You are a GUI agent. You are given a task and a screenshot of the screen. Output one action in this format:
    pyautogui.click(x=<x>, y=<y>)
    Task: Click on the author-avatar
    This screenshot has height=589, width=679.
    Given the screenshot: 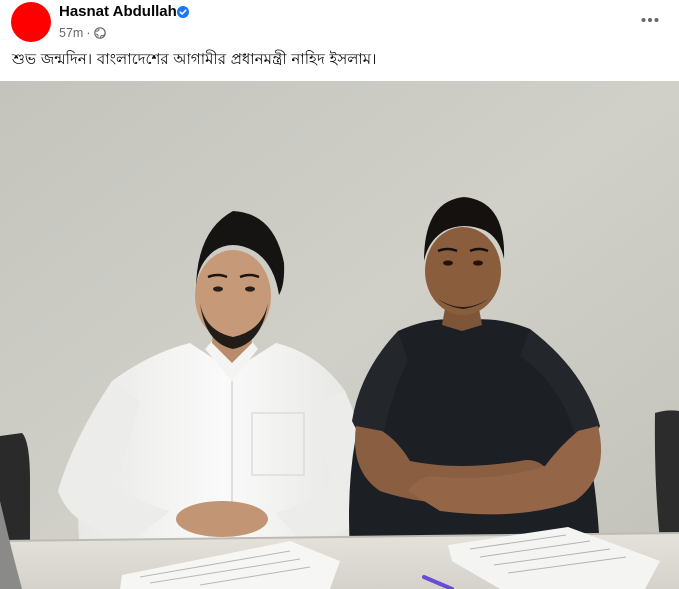 What is the action you would take?
    pyautogui.click(x=31, y=22)
    